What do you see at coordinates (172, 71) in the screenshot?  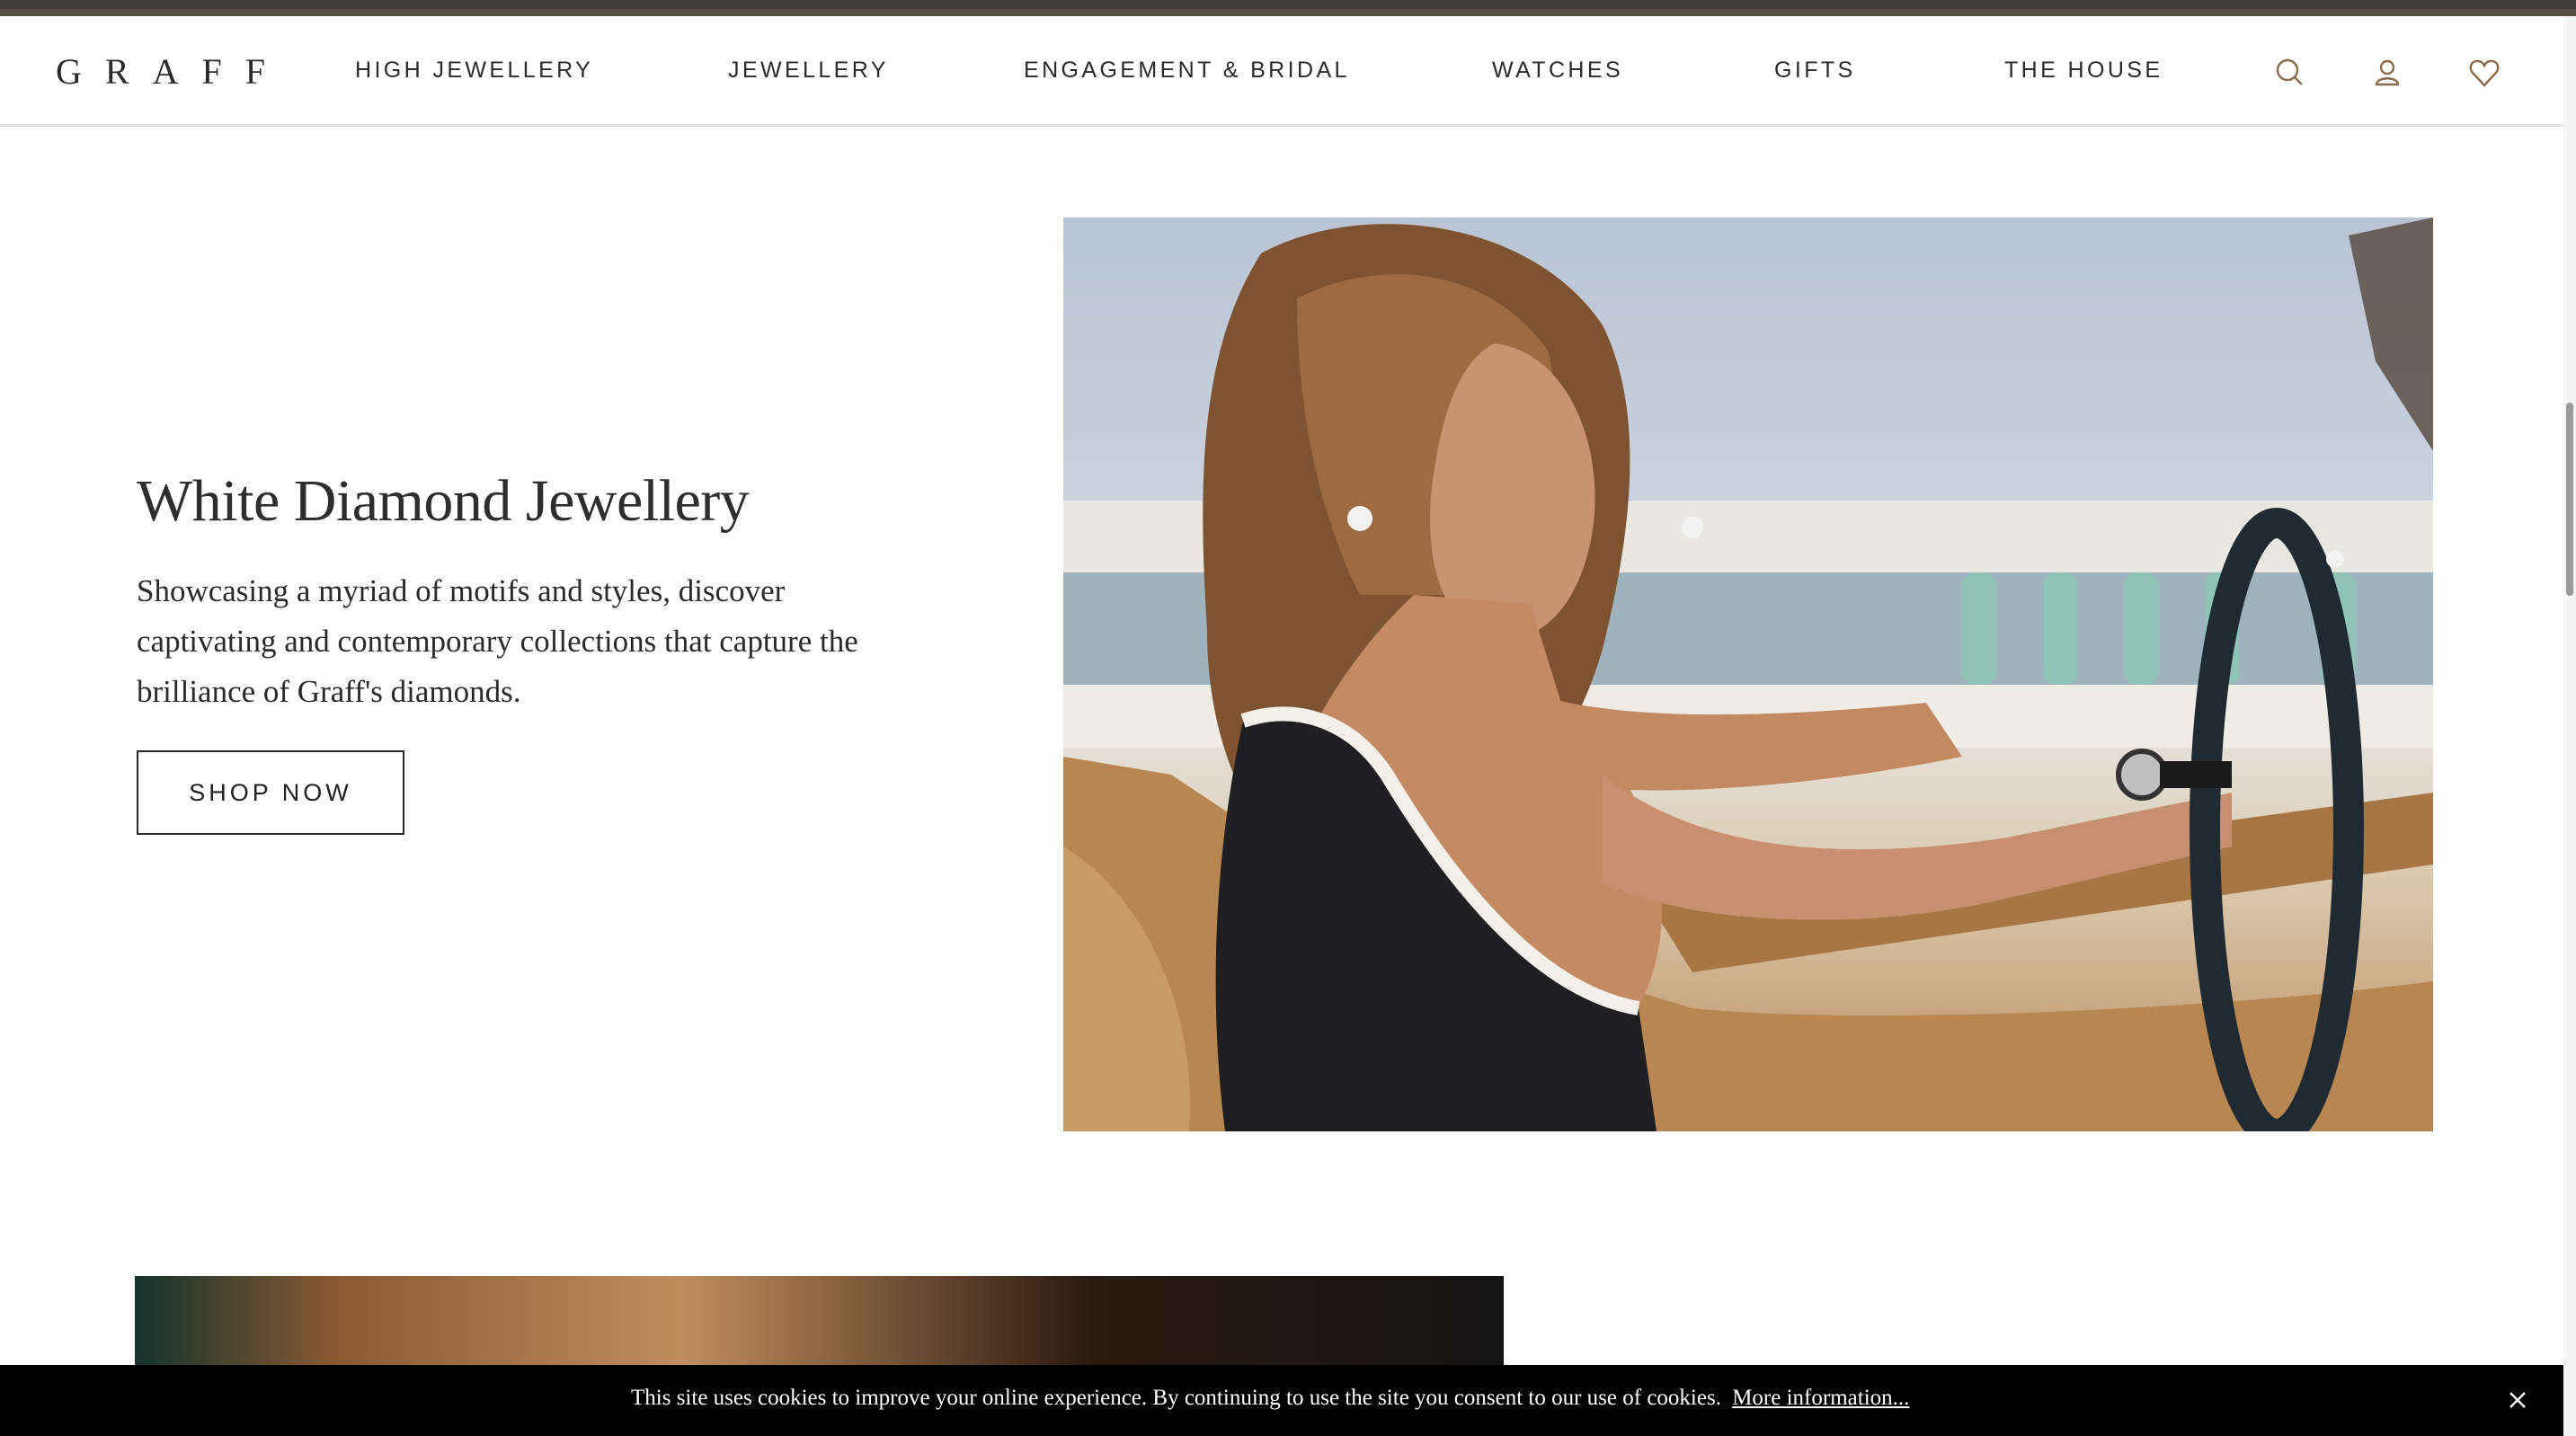 I see `graff-logo: GRAFF` at bounding box center [172, 71].